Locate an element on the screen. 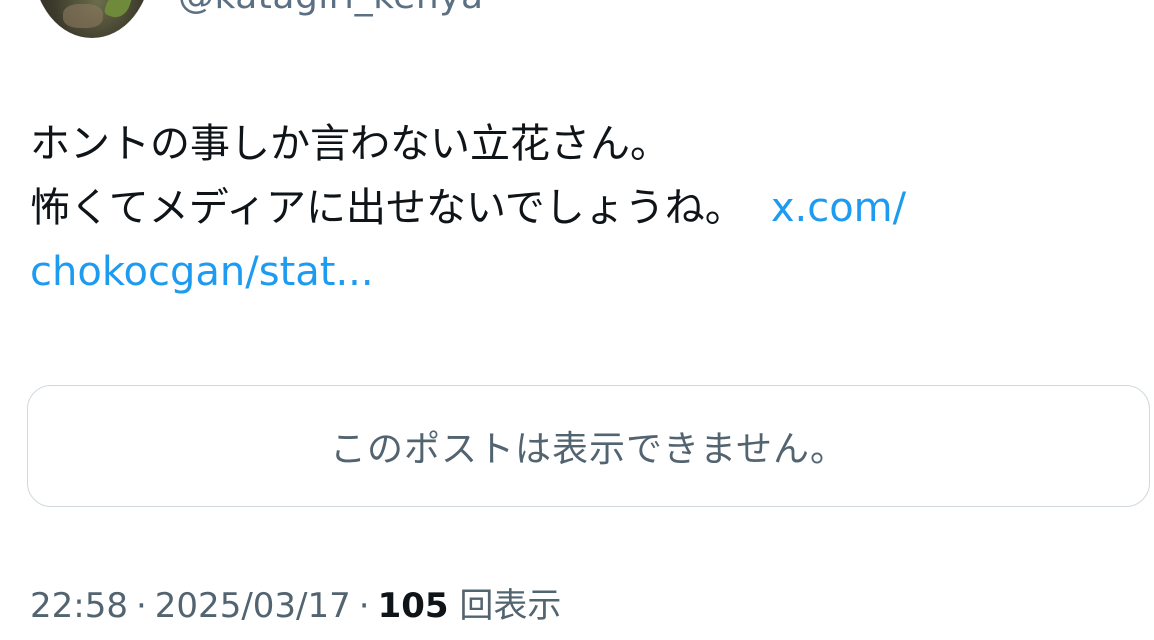  views-count: 105 is located at coordinates (413, 606).